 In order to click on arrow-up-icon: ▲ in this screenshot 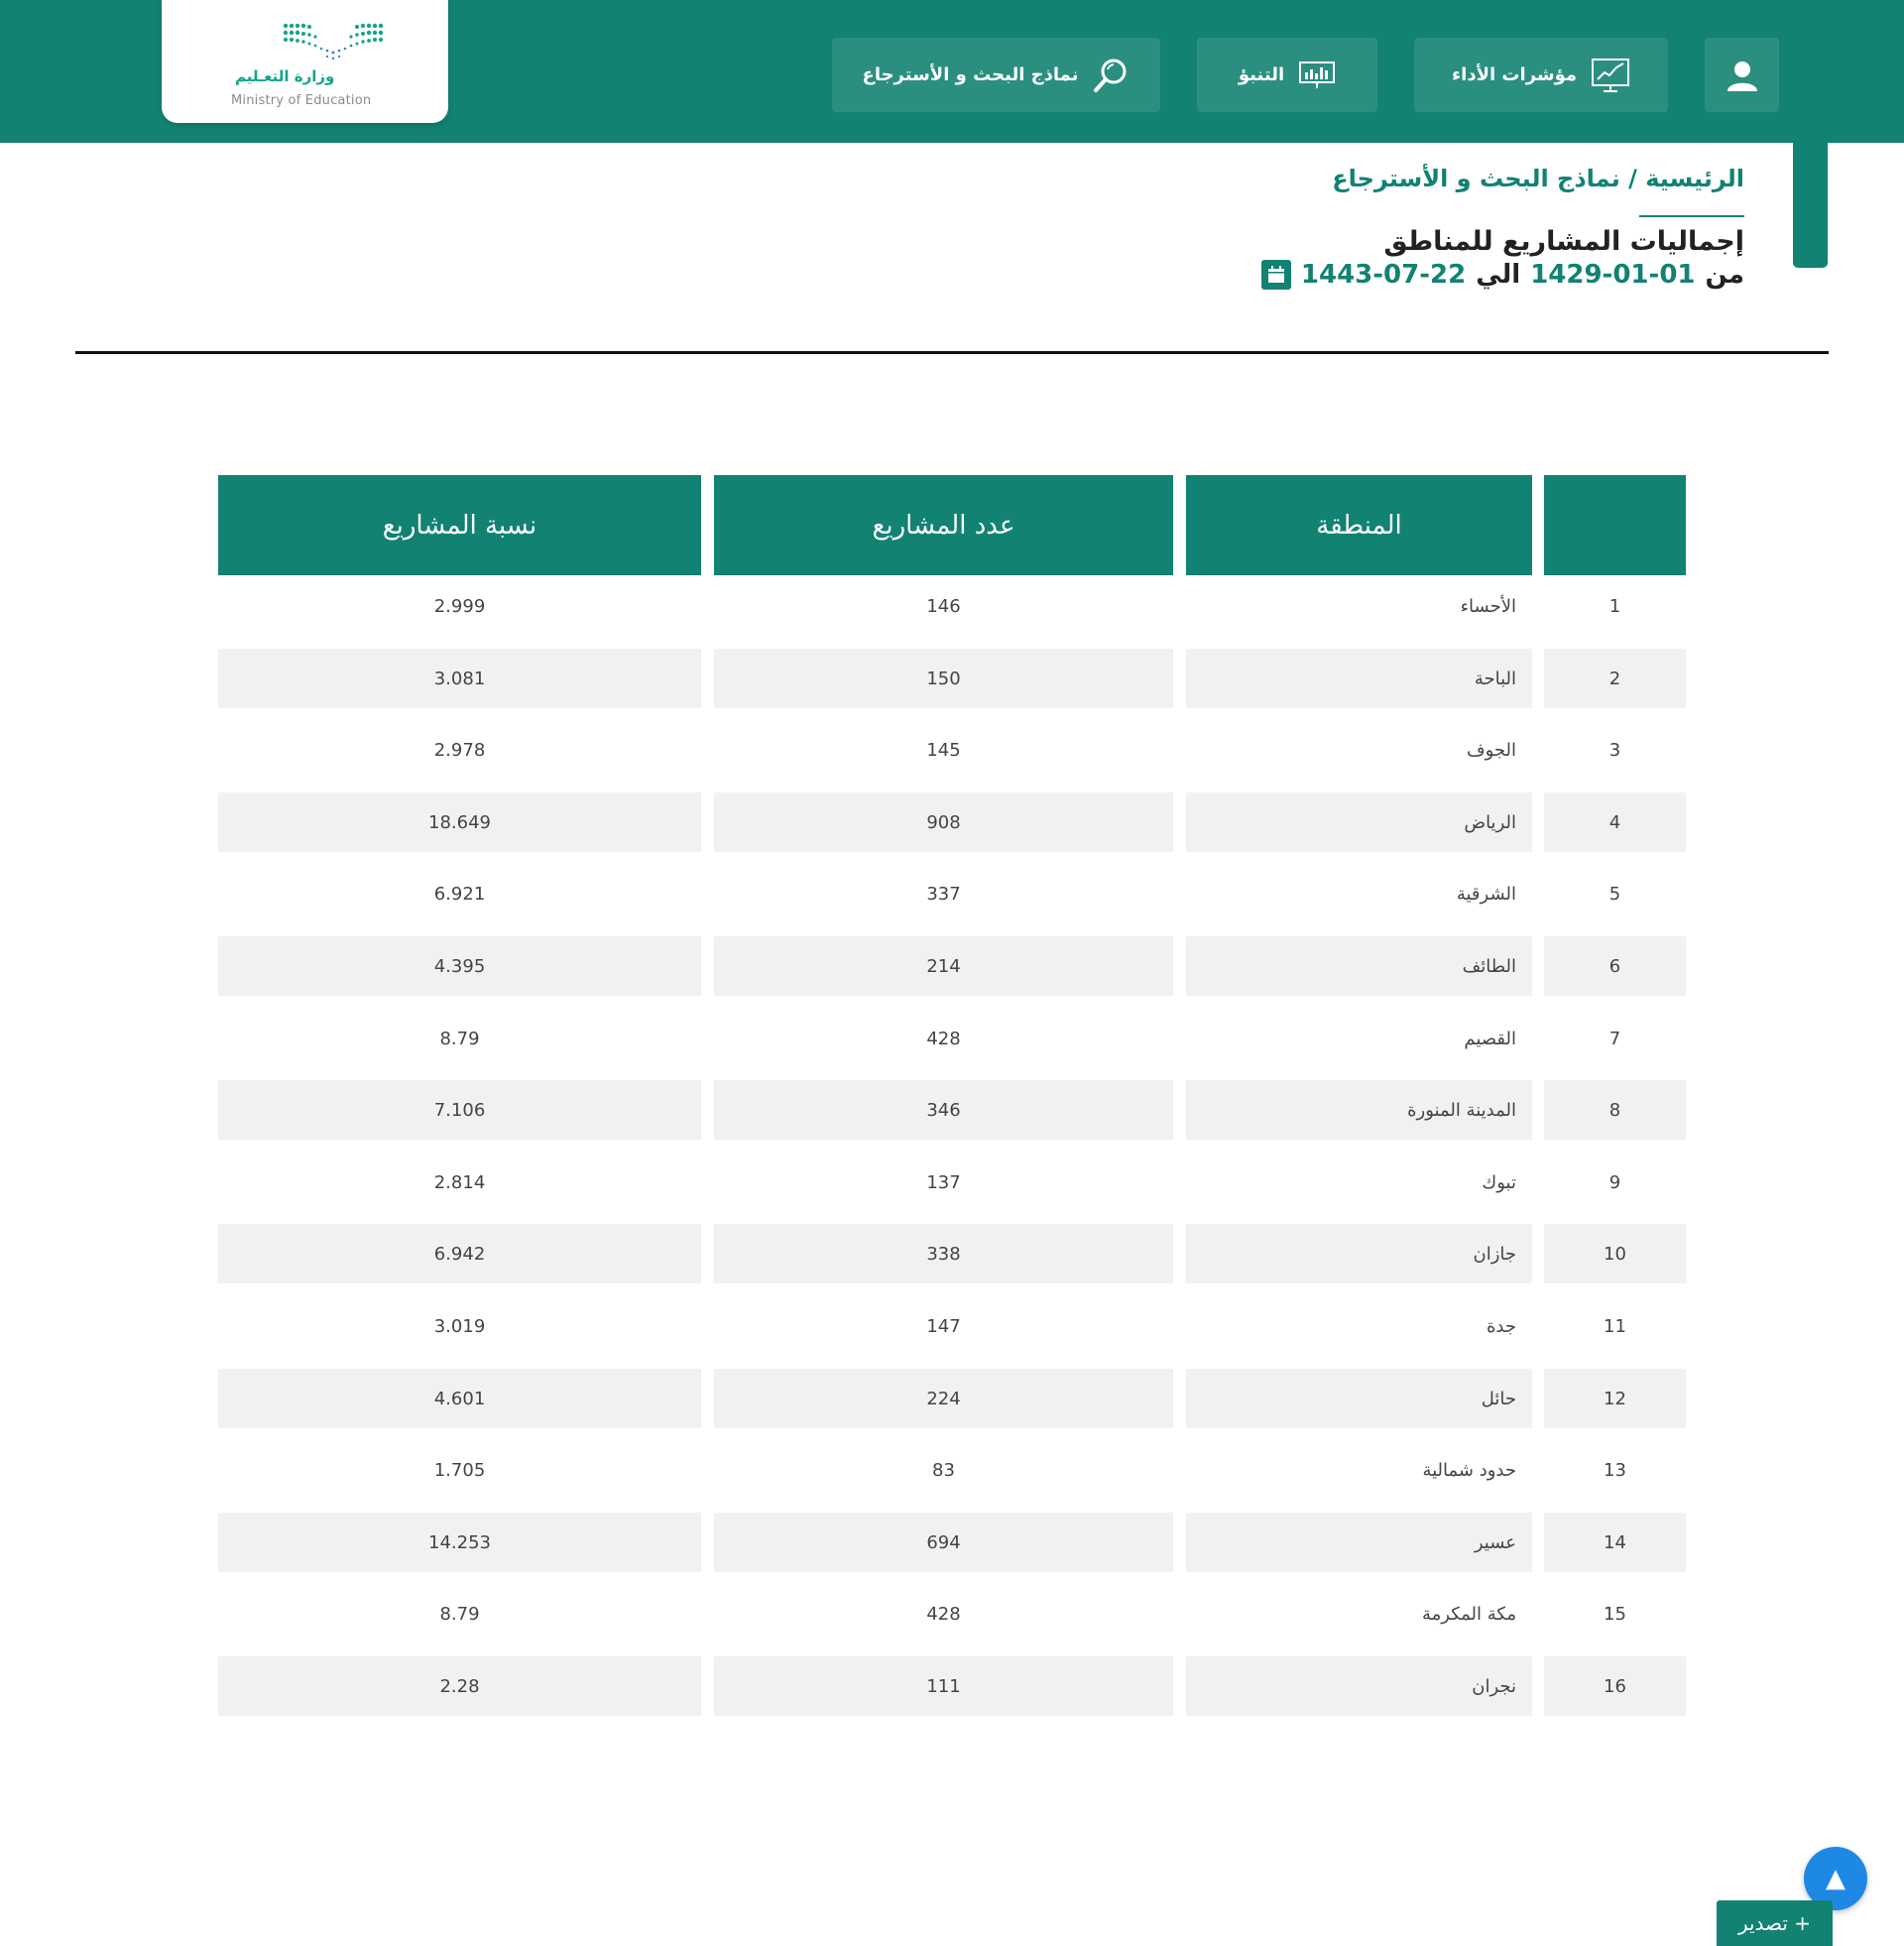, I will do `click(1835, 1878)`.